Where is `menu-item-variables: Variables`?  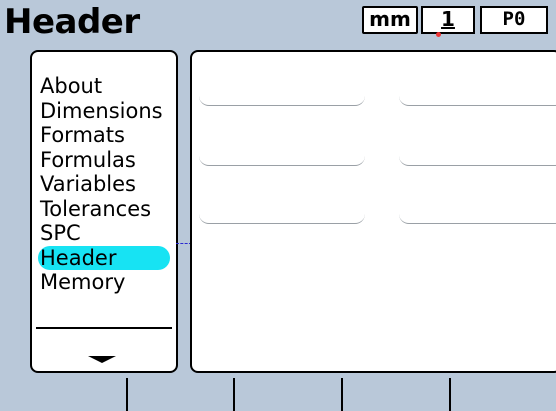 menu-item-variables: Variables is located at coordinates (104, 184).